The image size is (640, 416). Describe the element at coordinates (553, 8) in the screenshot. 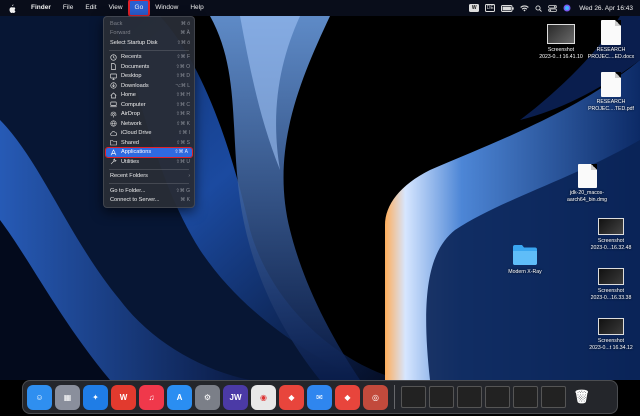

I see `control-center-icon` at that location.